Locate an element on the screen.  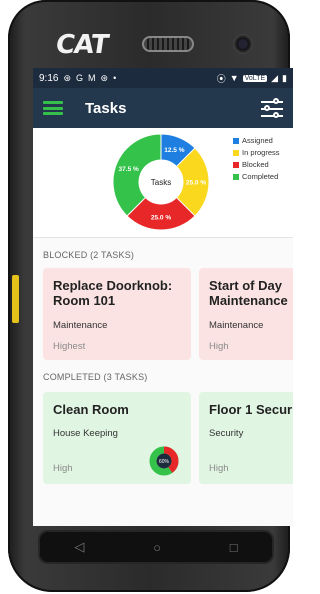
page-title: Tasks is located at coordinates (106, 108).